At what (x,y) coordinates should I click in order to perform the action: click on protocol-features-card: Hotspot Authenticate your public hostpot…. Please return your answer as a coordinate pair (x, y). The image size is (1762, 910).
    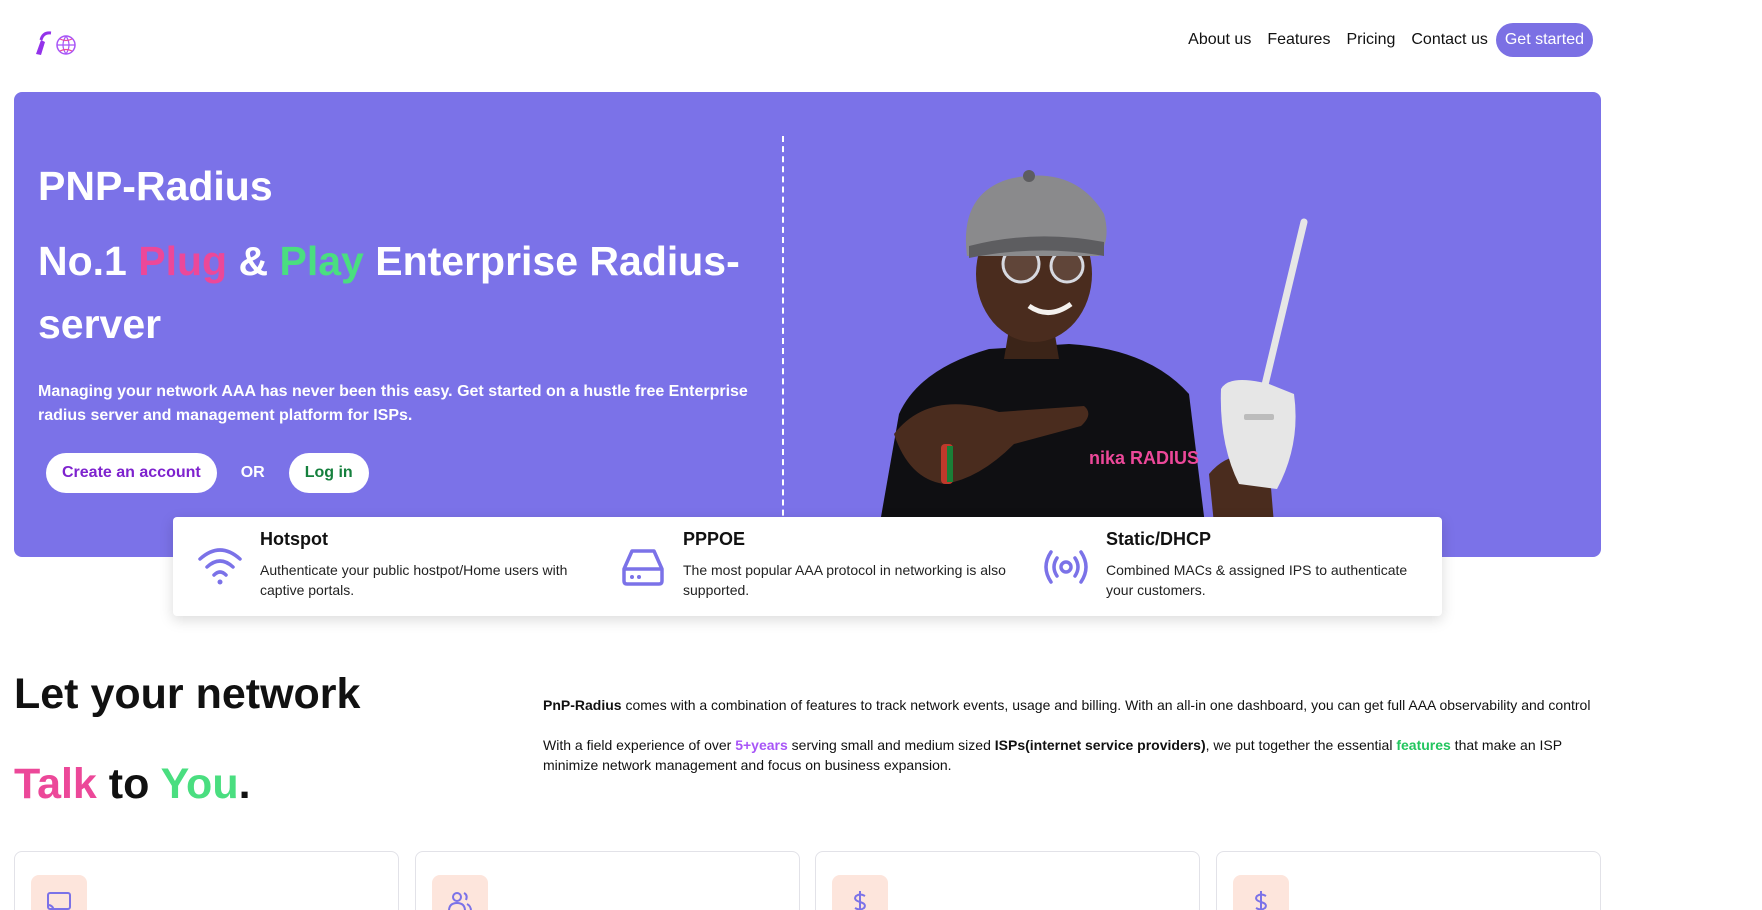
    Looking at the image, I should click on (807, 566).